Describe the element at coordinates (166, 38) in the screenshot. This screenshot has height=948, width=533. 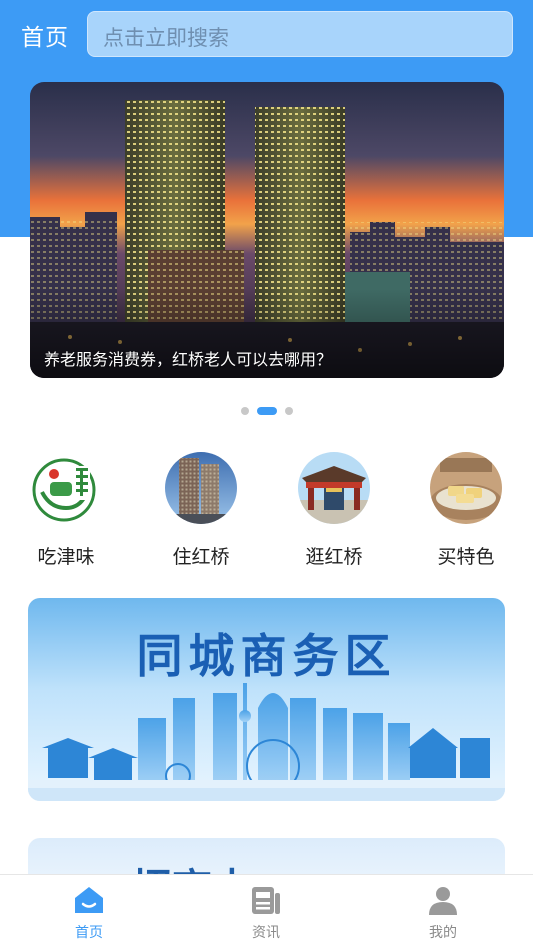
I see `search-placeholder: 点击立即搜索` at that location.